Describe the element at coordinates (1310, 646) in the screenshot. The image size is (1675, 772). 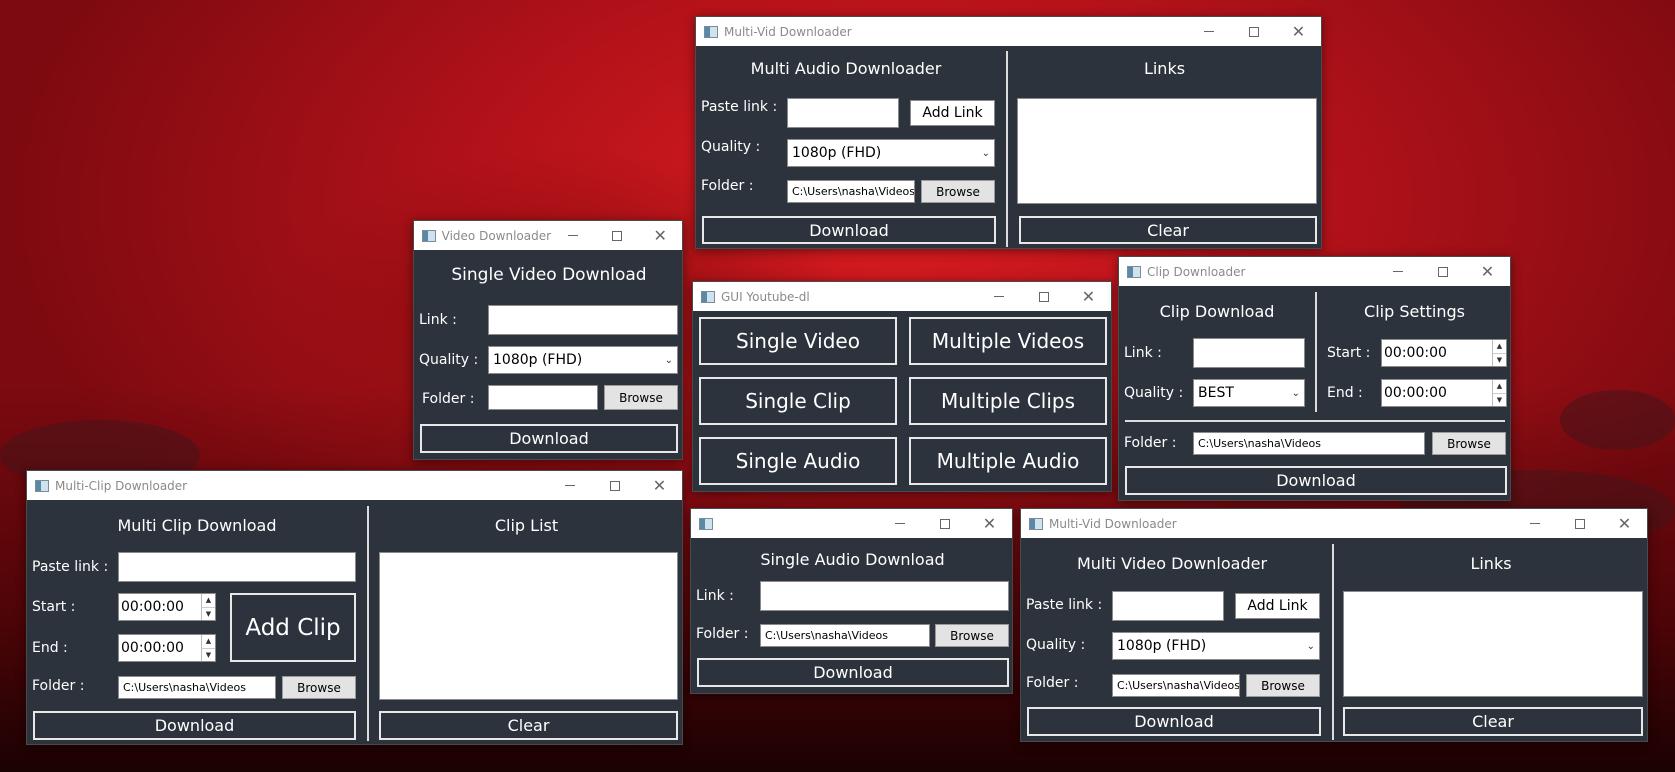
I see `chevron-down-icon: ⌄` at that location.